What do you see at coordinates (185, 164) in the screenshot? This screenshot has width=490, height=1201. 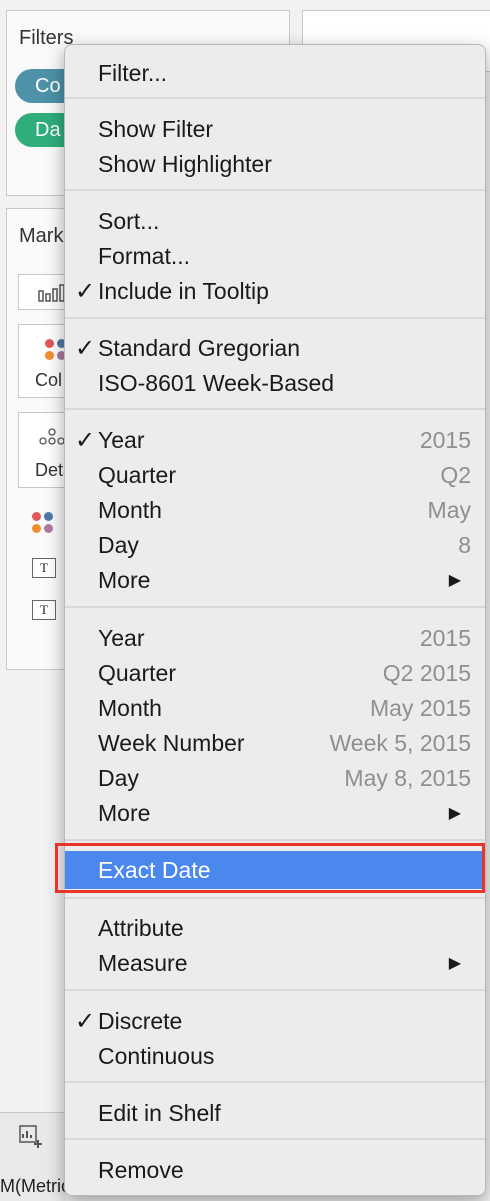 I see `menu-item-label: Show Highlighter` at bounding box center [185, 164].